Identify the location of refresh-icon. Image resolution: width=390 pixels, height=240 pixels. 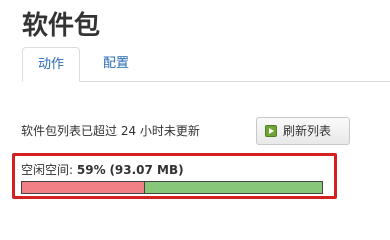
(271, 131).